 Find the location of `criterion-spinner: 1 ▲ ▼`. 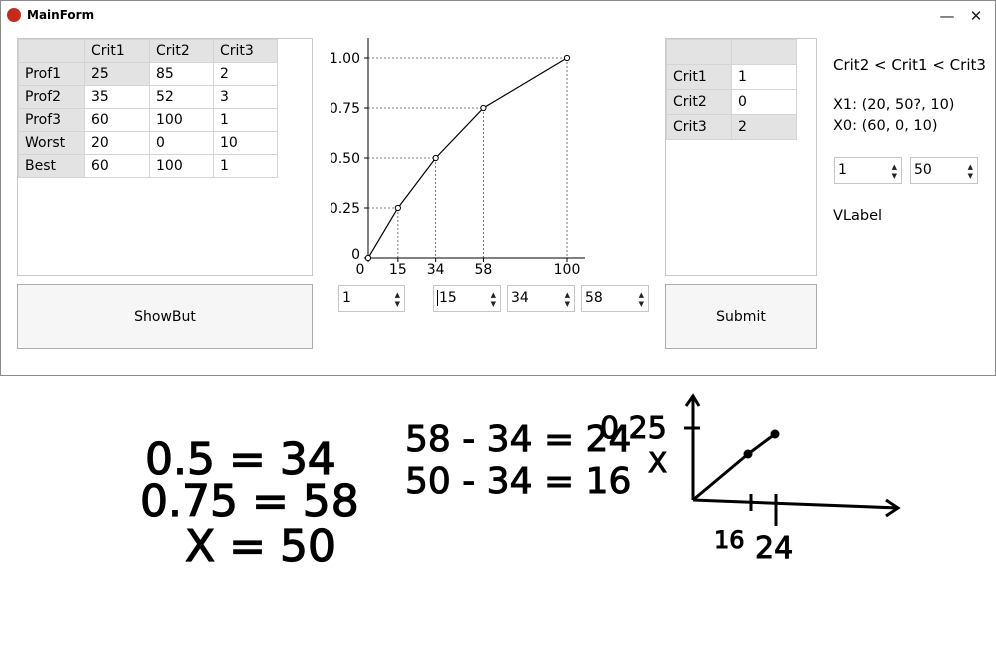

criterion-spinner: 1 ▲ ▼ is located at coordinates (868, 170).